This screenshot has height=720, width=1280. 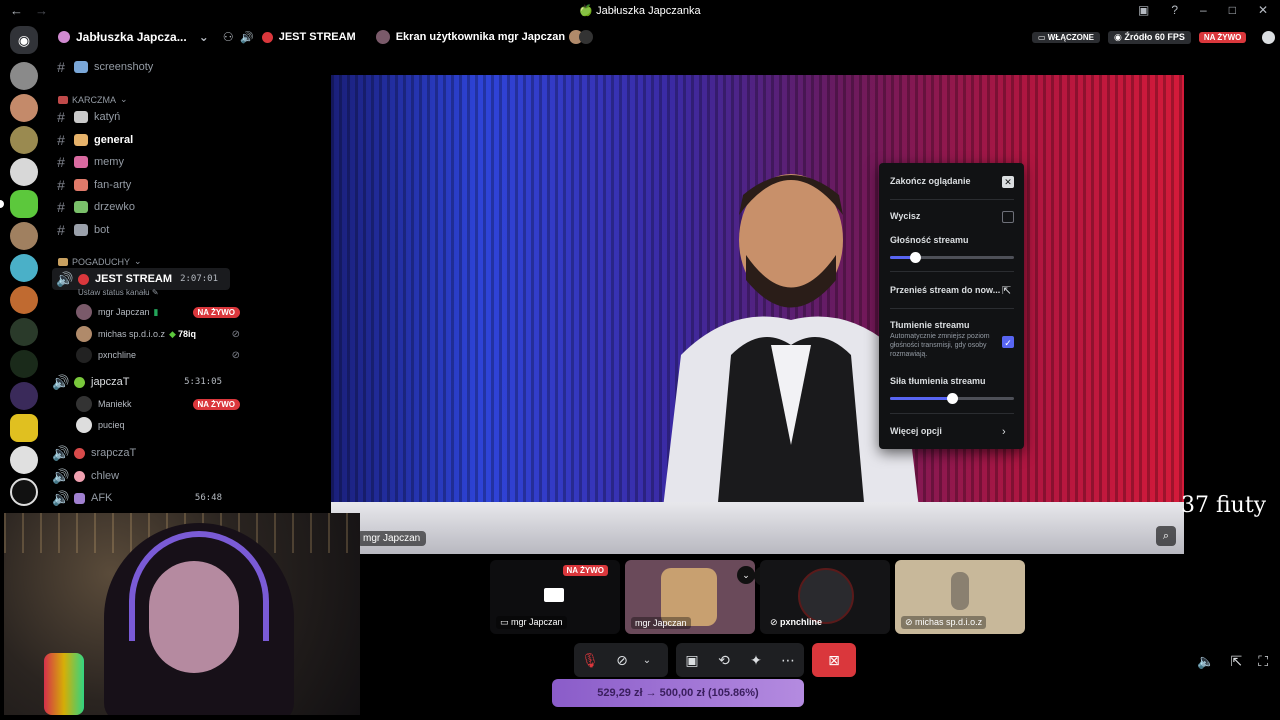 I want to click on more-options-item: Więcej opcji ›, so click(x=952, y=432).